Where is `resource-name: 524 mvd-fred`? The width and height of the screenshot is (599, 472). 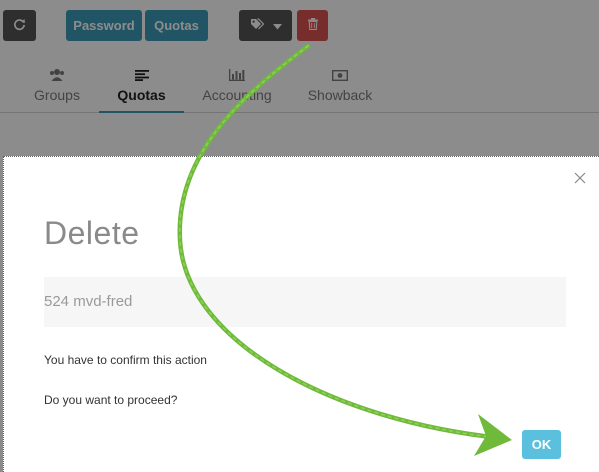
resource-name: 524 mvd-fred is located at coordinates (305, 302).